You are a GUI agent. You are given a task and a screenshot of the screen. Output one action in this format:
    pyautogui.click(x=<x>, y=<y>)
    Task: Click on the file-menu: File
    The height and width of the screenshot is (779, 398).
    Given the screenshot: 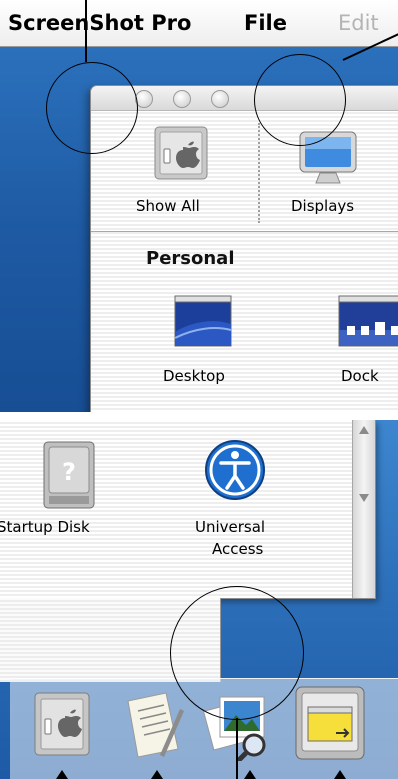 What is the action you would take?
    pyautogui.click(x=265, y=23)
    